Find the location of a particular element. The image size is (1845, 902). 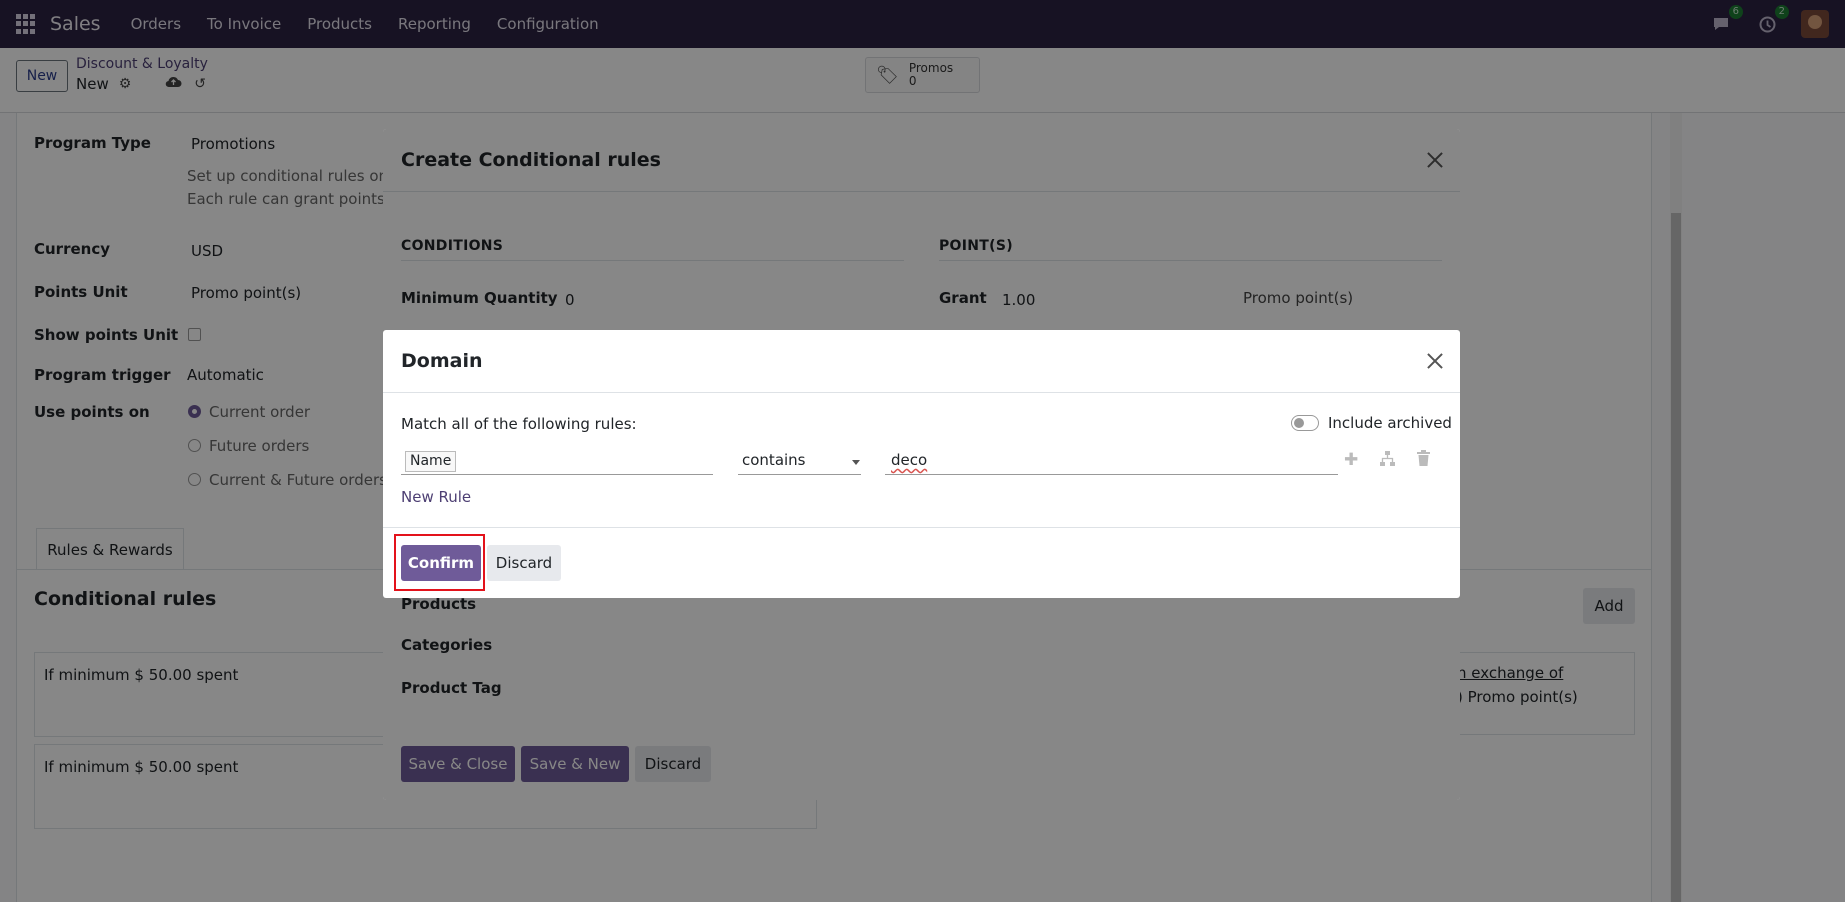

chevron-down-icon is located at coordinates (856, 462).